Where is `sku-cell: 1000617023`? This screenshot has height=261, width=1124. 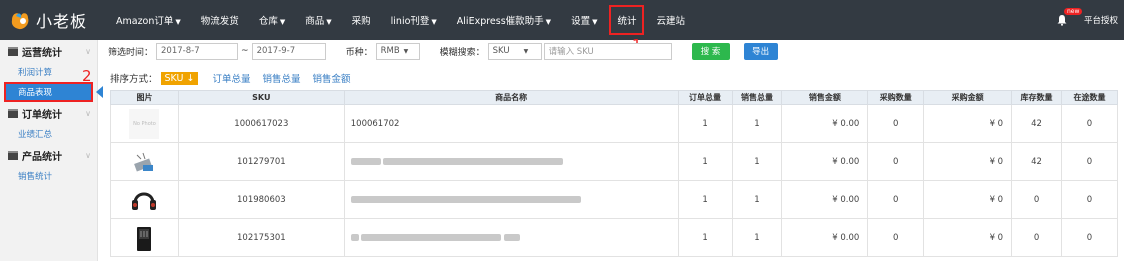 sku-cell: 1000617023 is located at coordinates (261, 123).